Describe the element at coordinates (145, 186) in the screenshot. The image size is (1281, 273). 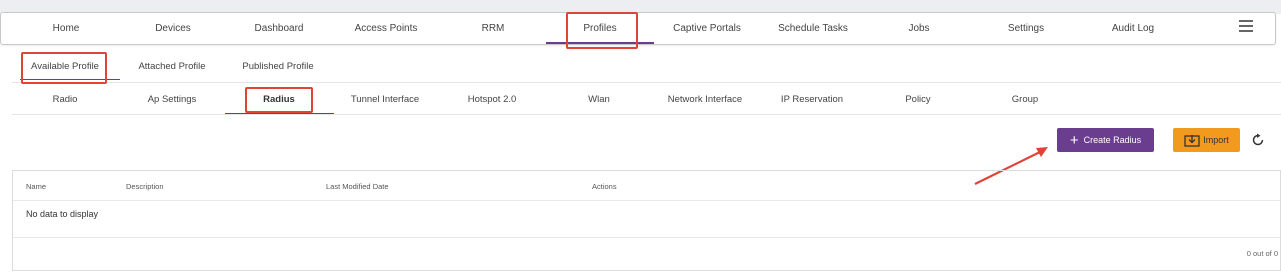
I see `column-header-description: Description` at that location.